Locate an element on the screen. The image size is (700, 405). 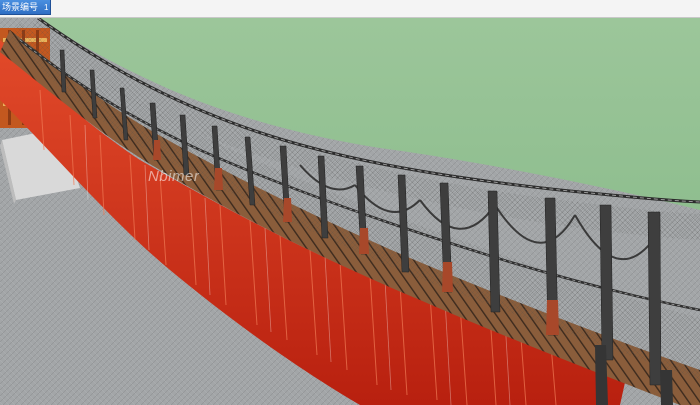
scene-tab-number: 1 is located at coordinates (46, 7).